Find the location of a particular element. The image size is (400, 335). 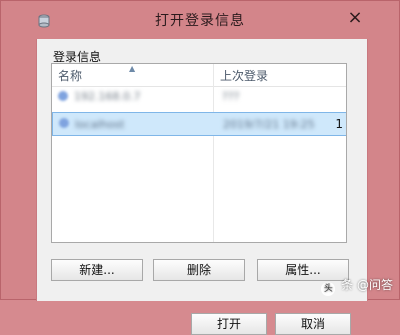

close-button: × is located at coordinates (355, 18).